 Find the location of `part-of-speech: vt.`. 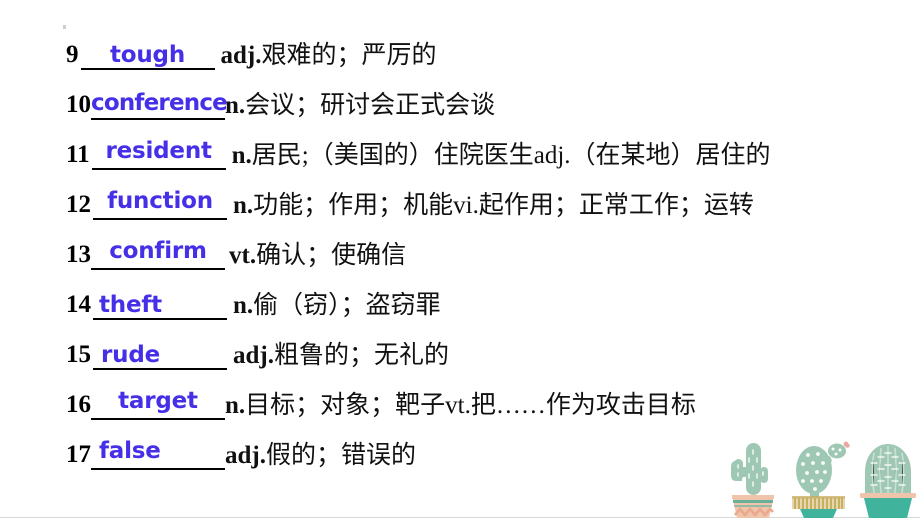

part-of-speech: vt. is located at coordinates (243, 255).